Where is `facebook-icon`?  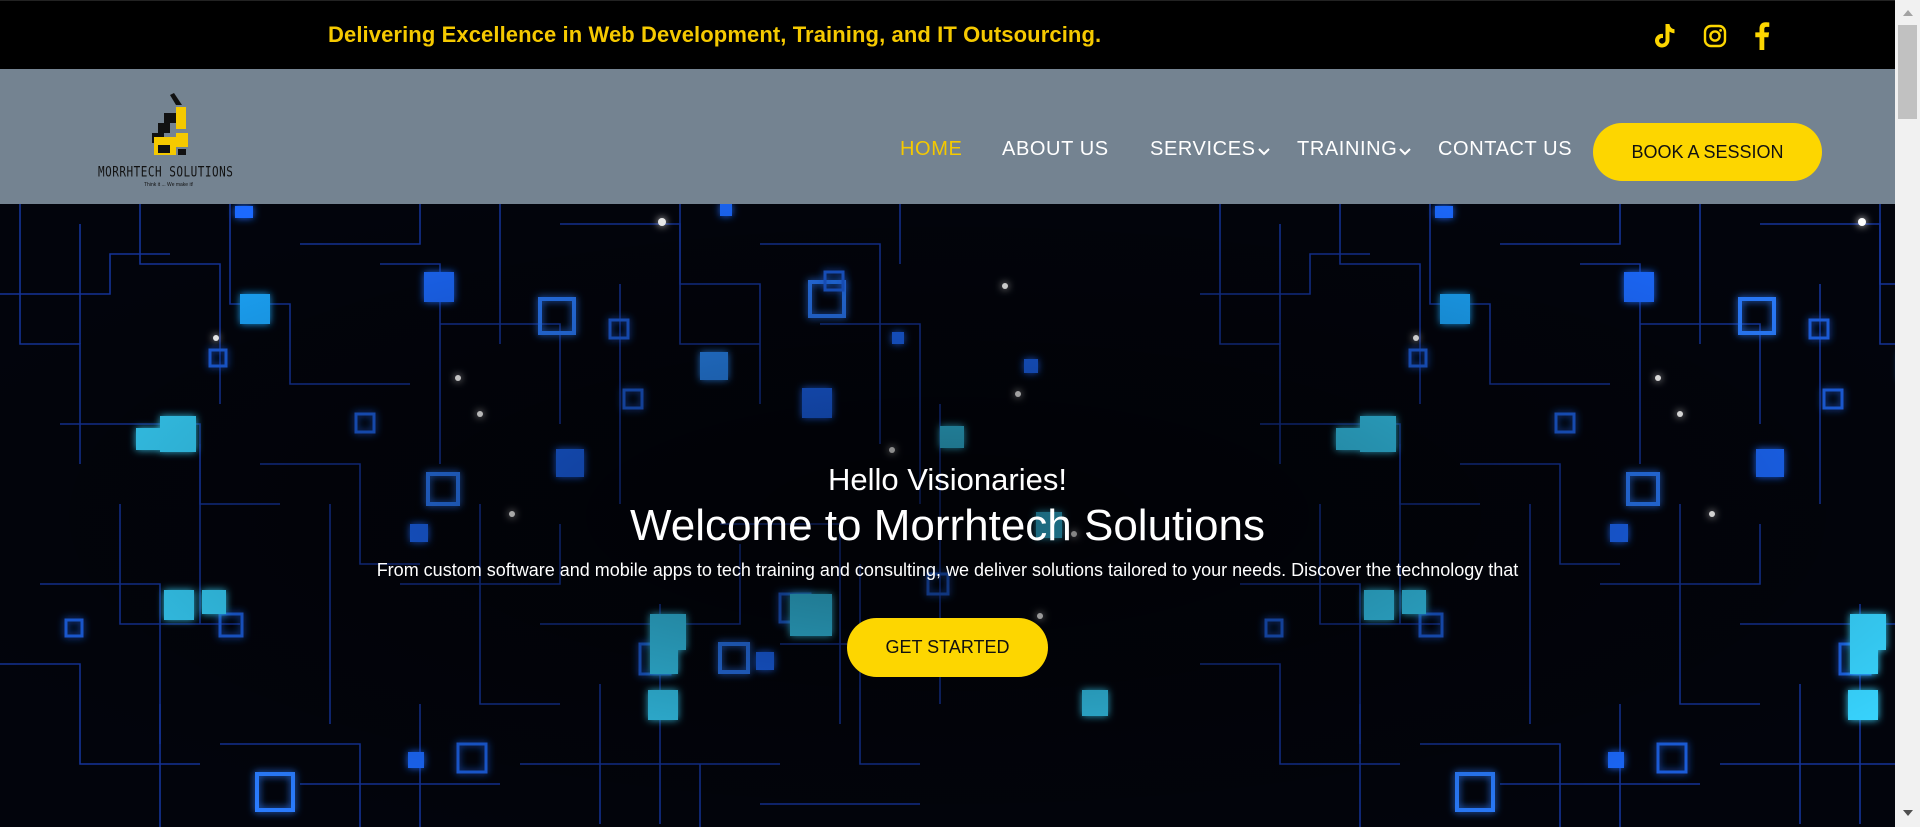
facebook-icon is located at coordinates (1762, 36).